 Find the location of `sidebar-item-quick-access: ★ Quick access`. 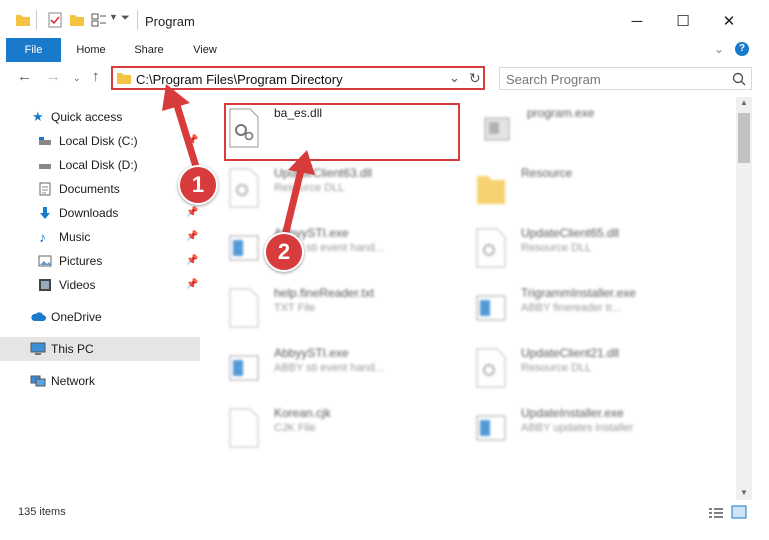

sidebar-item-quick-access: ★ Quick access is located at coordinates (100, 117).